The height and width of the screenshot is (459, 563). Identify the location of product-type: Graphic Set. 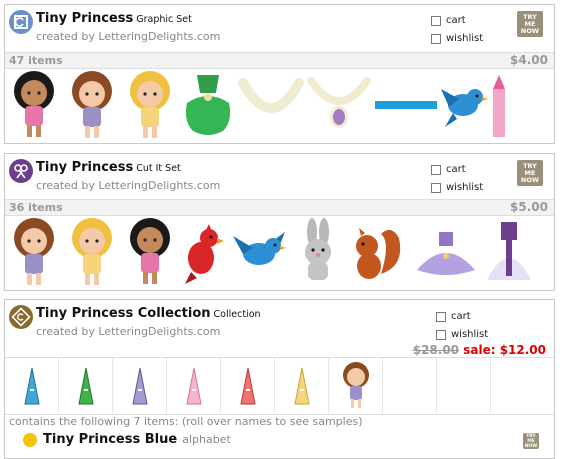
(164, 19).